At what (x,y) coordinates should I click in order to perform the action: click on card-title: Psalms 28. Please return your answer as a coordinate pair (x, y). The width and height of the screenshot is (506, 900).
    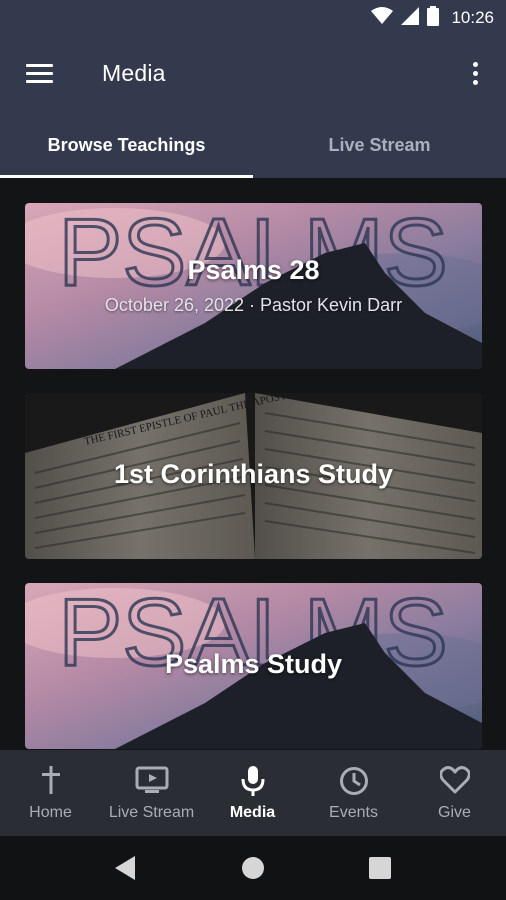
    Looking at the image, I should click on (253, 270).